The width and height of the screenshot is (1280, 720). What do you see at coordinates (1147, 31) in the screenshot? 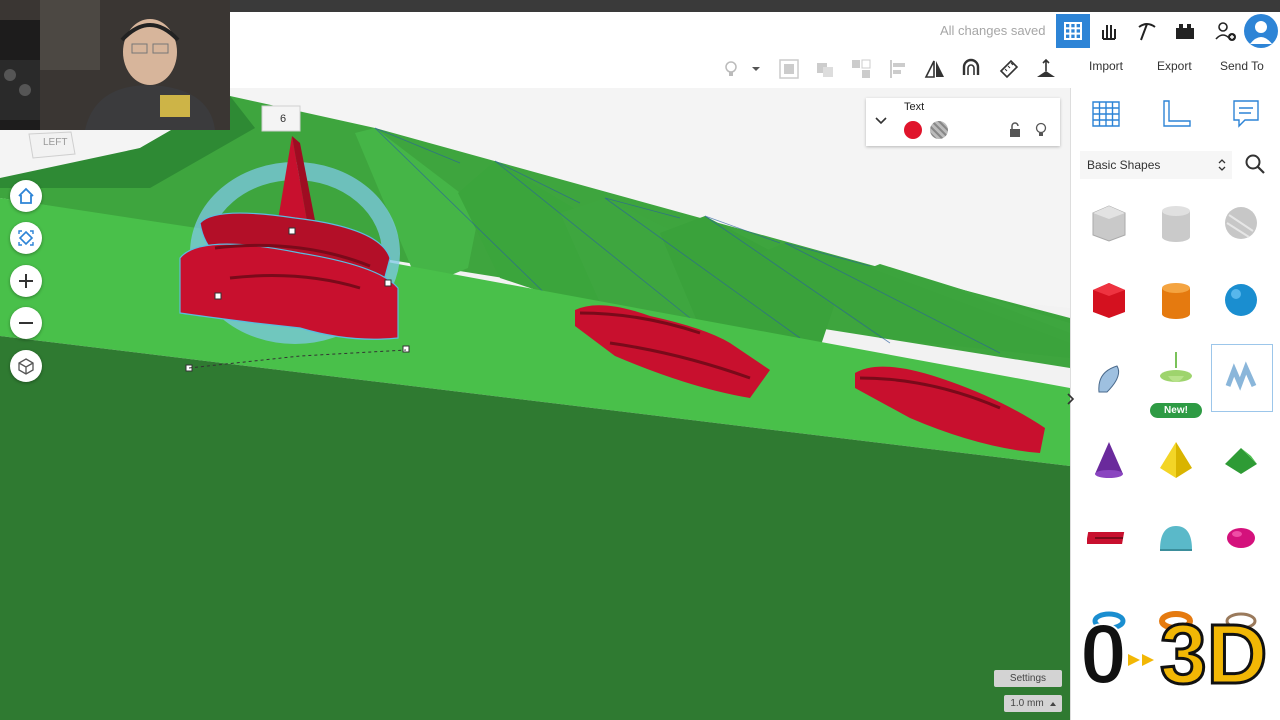
I see `pickaxe-icon` at bounding box center [1147, 31].